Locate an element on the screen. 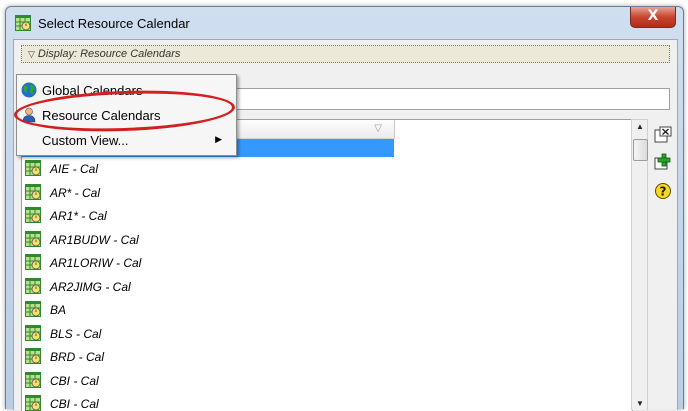  list-item: AIE - Cal is located at coordinates (208, 169).